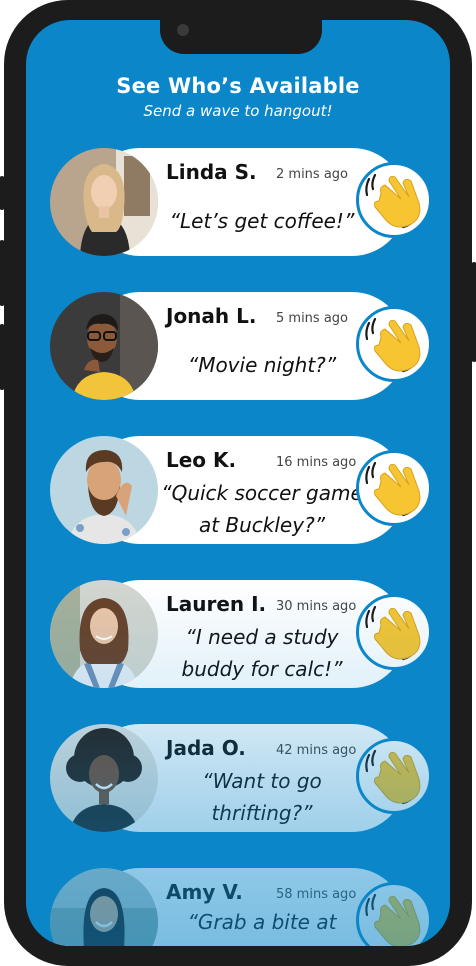 This screenshot has width=476, height=966. I want to click on person-name: Linda S., so click(211, 172).